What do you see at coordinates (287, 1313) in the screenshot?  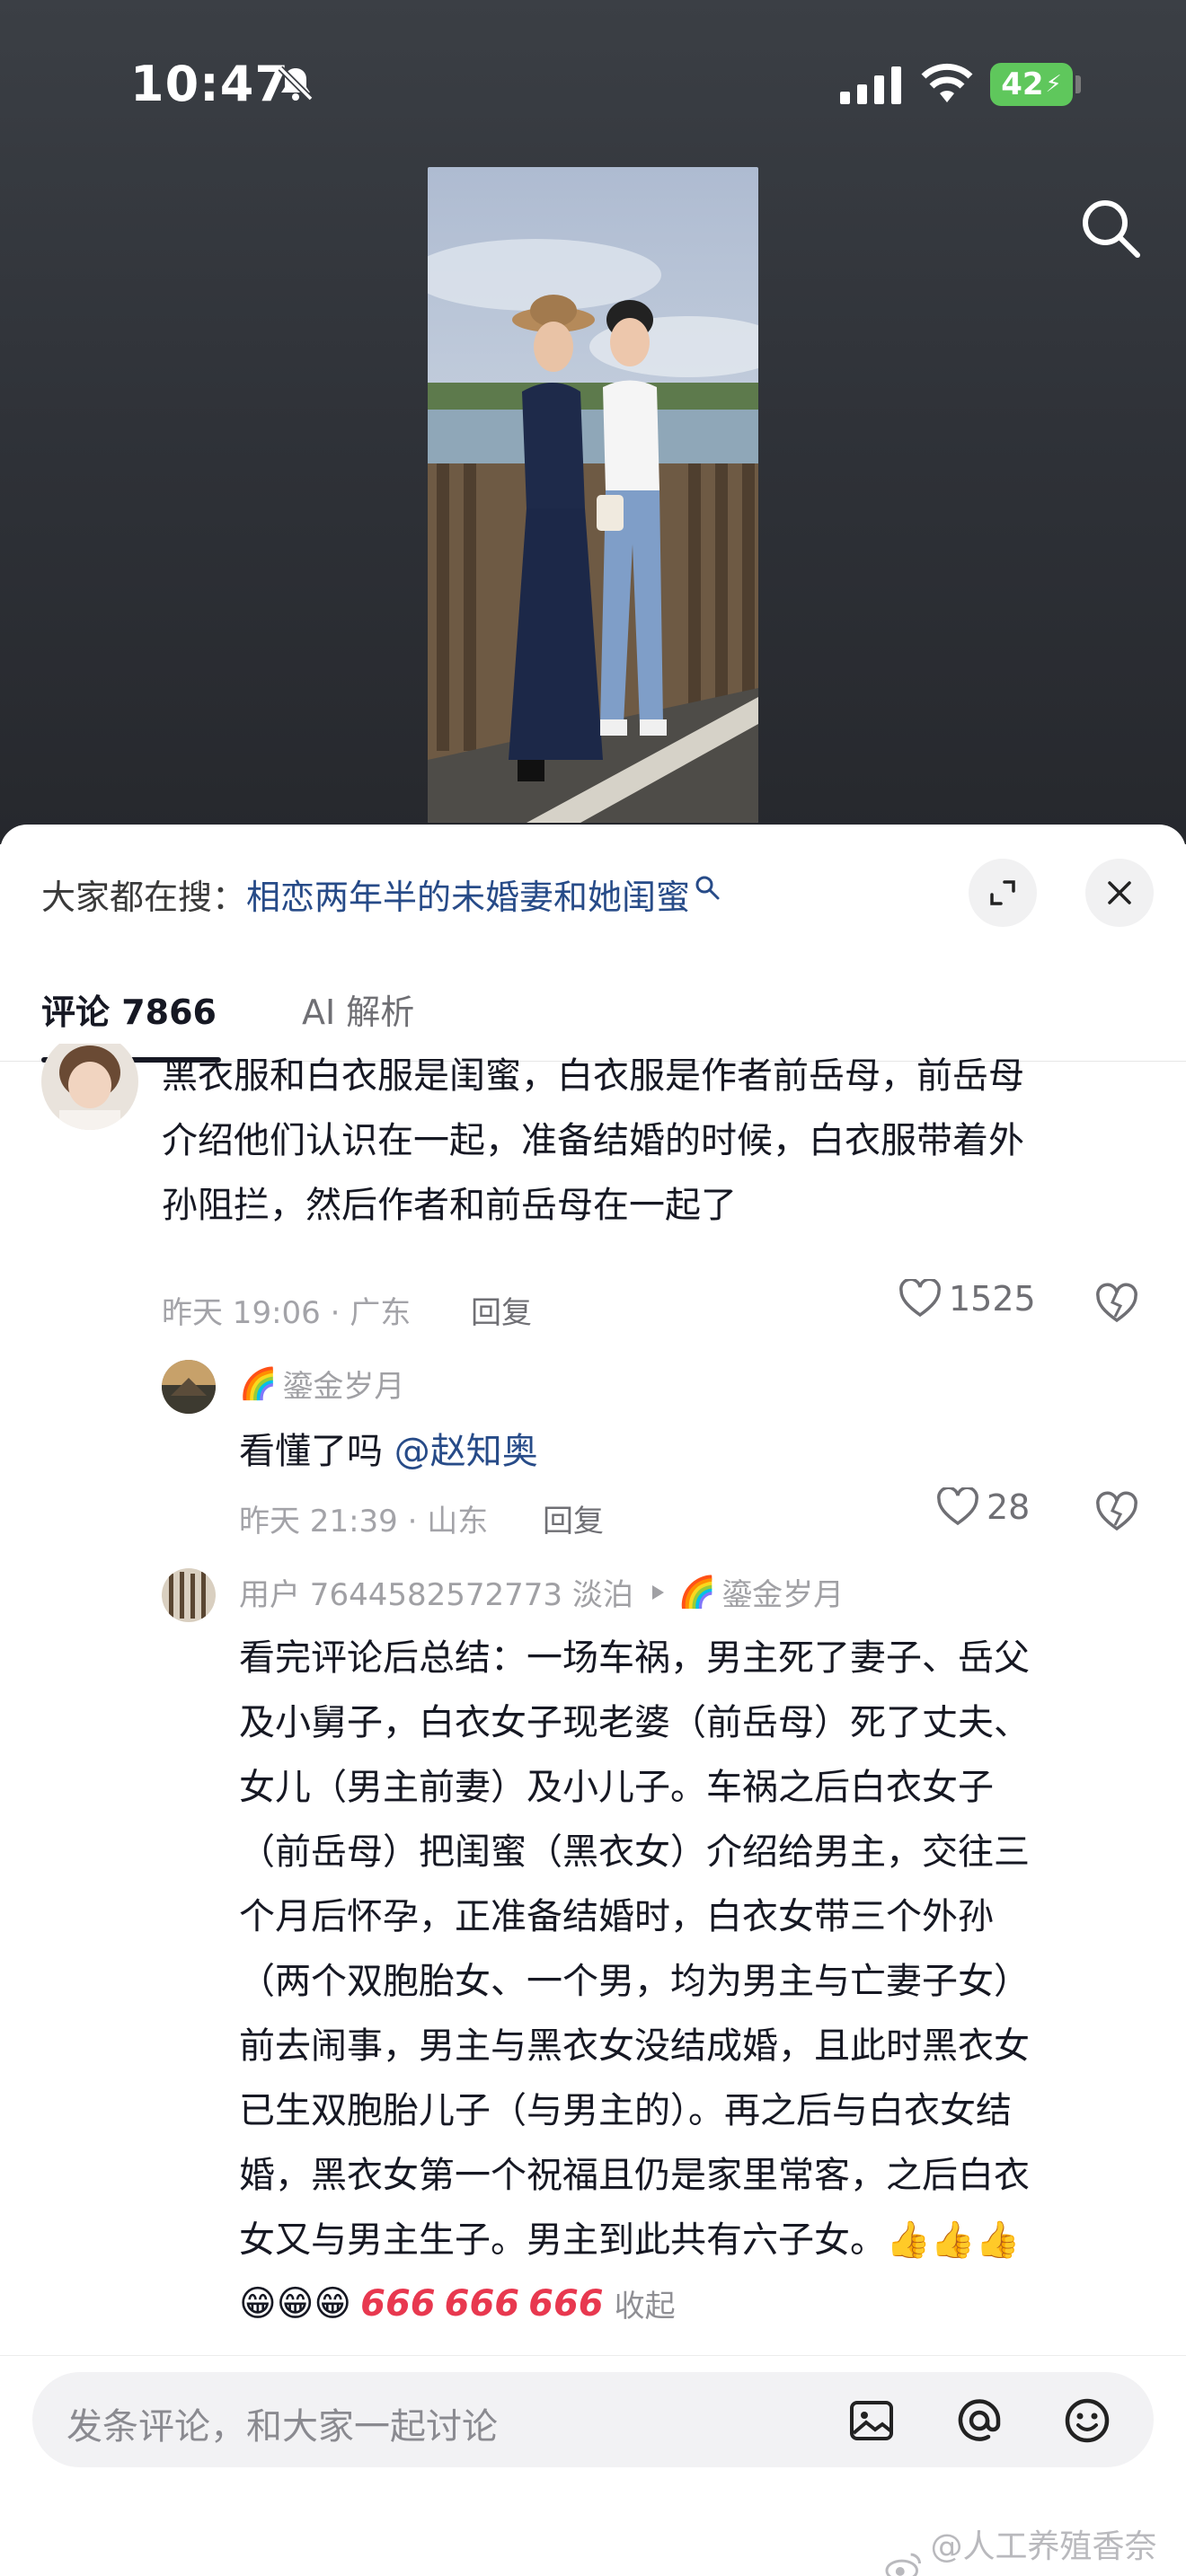 I see `comment-time-location: 昨天 19:06 · 广东` at bounding box center [287, 1313].